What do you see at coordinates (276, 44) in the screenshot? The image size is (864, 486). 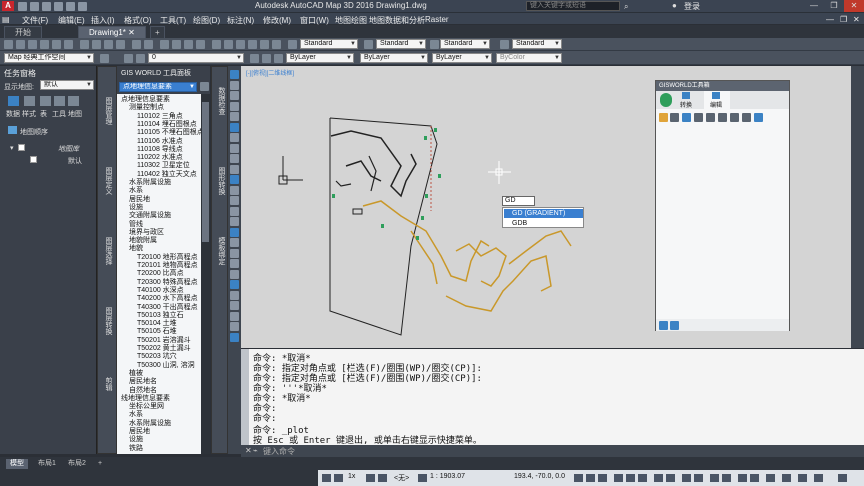 I see `calculator-icon` at bounding box center [276, 44].